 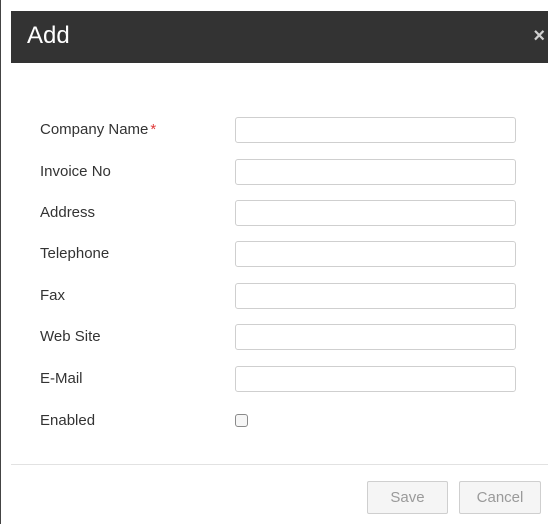 What do you see at coordinates (75, 171) in the screenshot?
I see `invoice-no-label: Invoice No` at bounding box center [75, 171].